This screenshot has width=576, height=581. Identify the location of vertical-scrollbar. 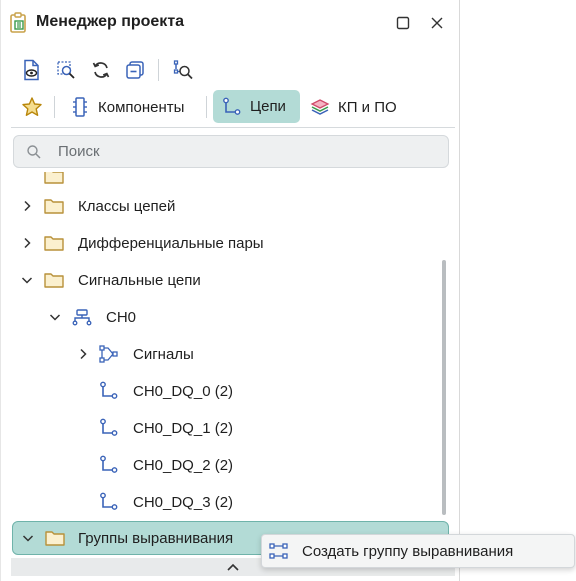
(444, 387).